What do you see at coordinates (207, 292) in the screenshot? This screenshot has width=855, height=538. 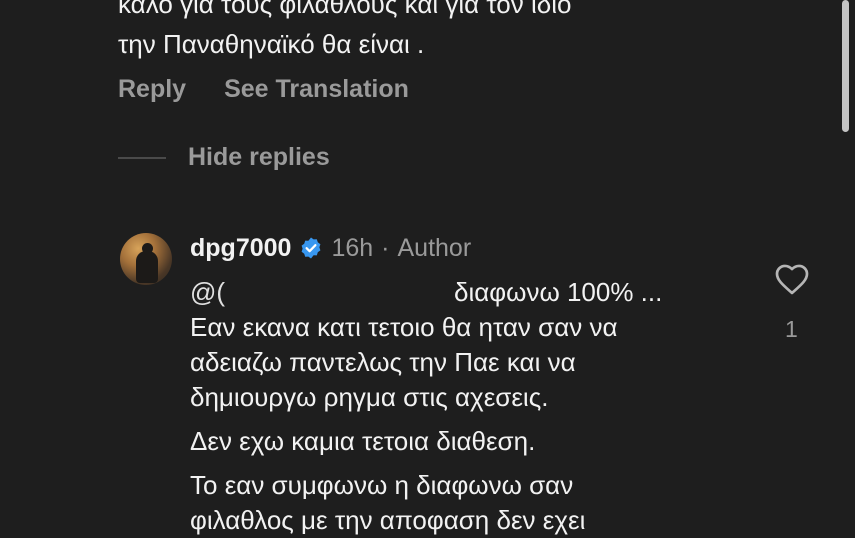 I see `mention-link: @(` at bounding box center [207, 292].